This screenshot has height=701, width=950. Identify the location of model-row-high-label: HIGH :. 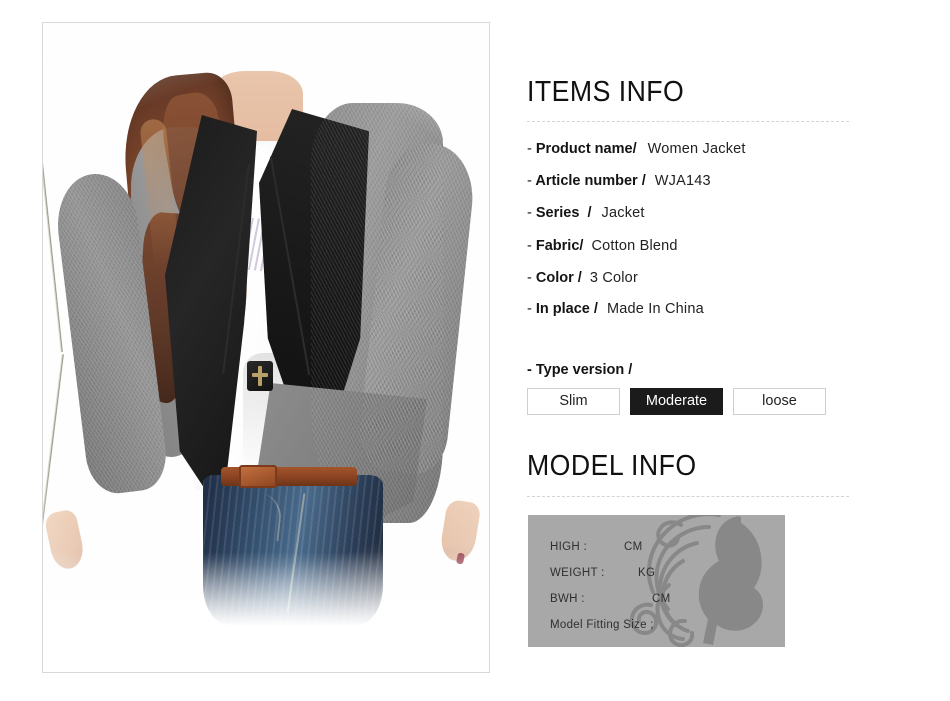
(568, 547).